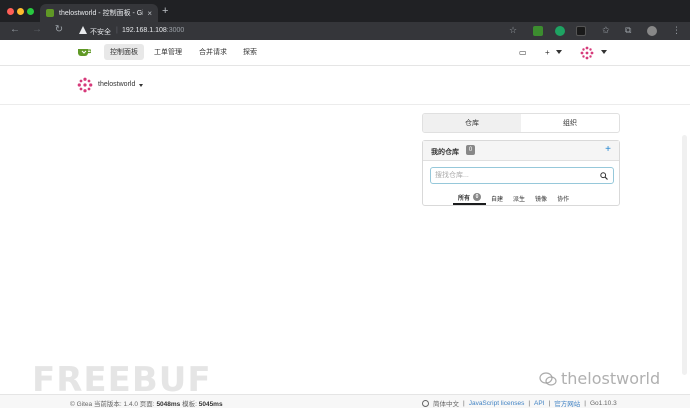  Describe the element at coordinates (519, 198) in the screenshot. I see `filter-forks: 派生` at that location.